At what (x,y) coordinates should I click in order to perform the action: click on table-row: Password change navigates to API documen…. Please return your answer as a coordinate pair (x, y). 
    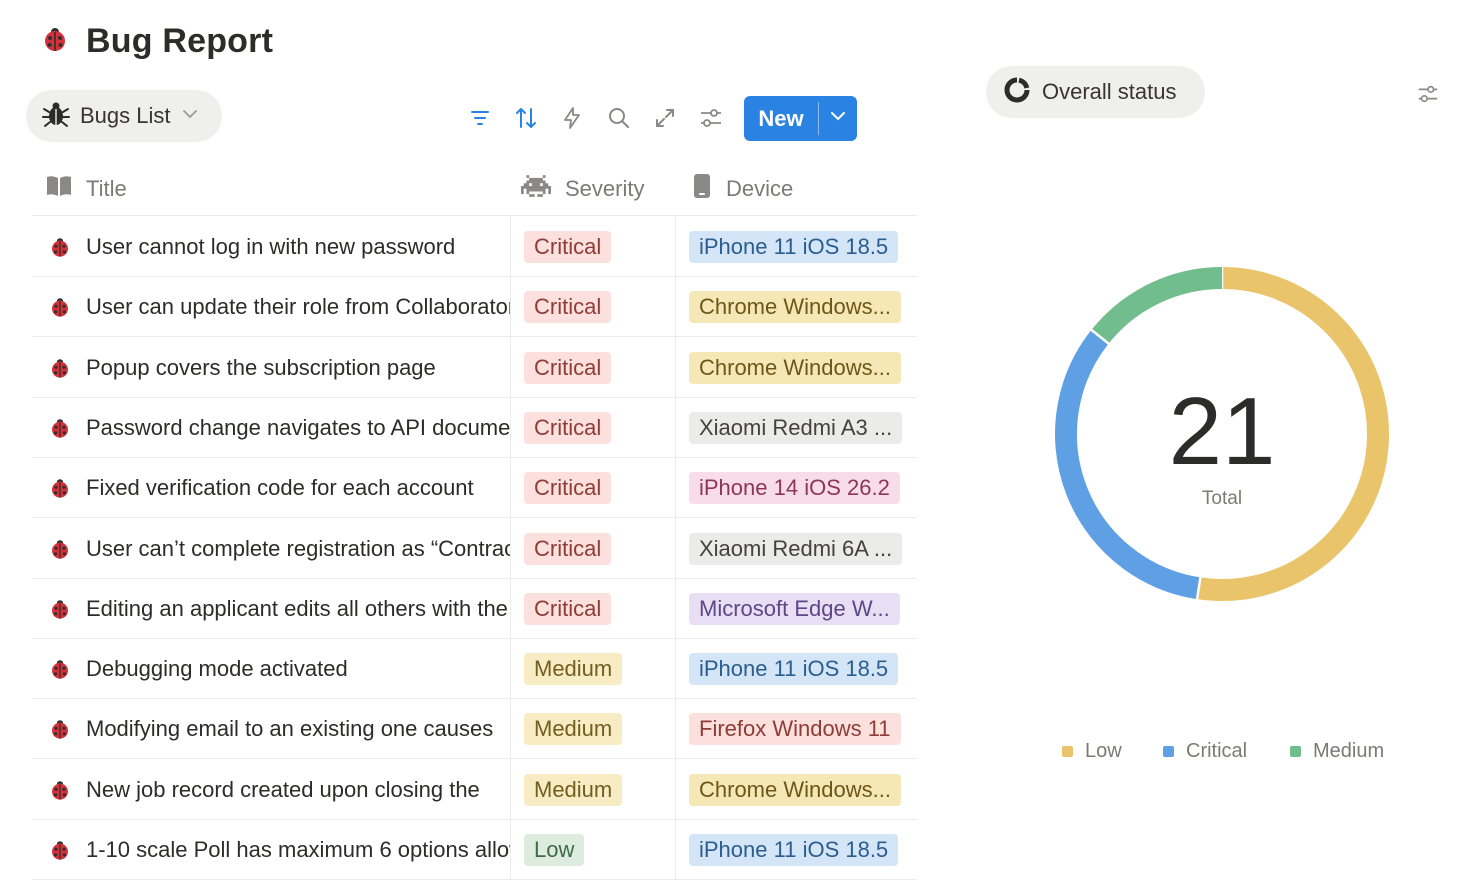
    Looking at the image, I should click on (474, 428).